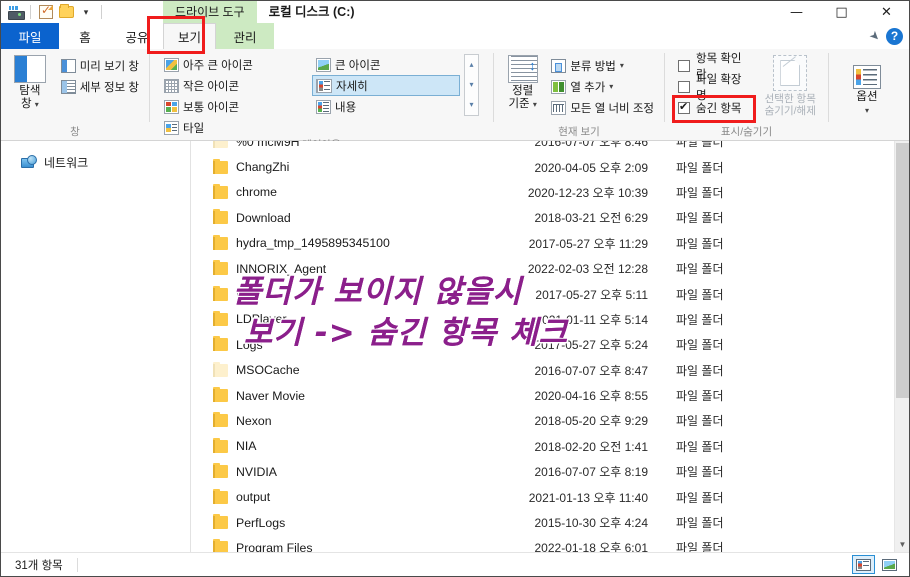  What do you see at coordinates (790, 111) in the screenshot?
I see `hide-selected-label-2: 숨기기/해제` at bounding box center [790, 111].